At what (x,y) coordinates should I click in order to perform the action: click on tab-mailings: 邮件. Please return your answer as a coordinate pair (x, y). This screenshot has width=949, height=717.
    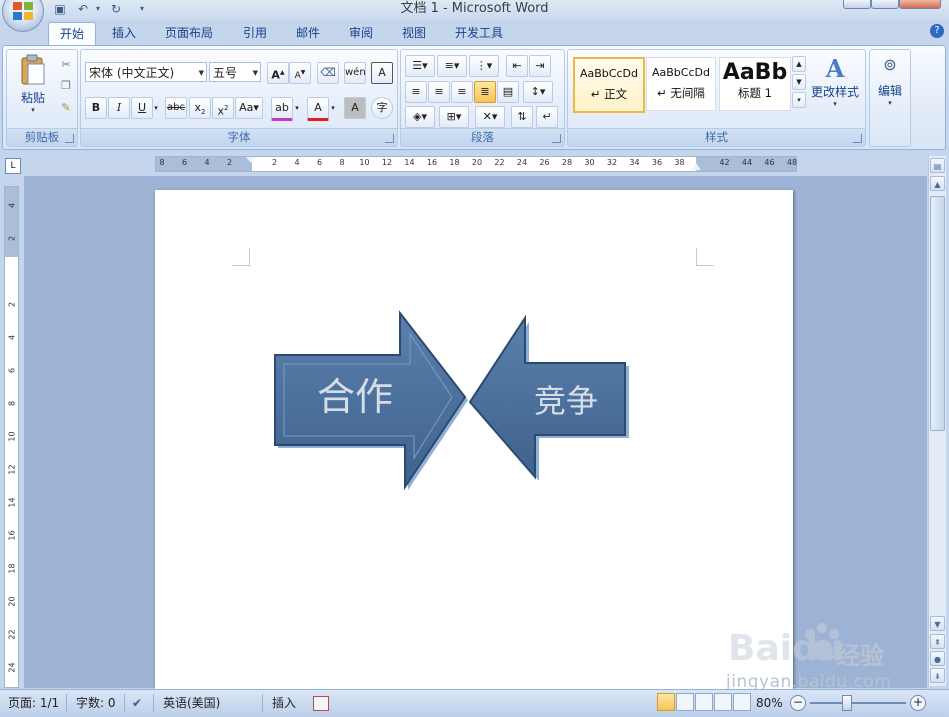
    Looking at the image, I should click on (308, 33).